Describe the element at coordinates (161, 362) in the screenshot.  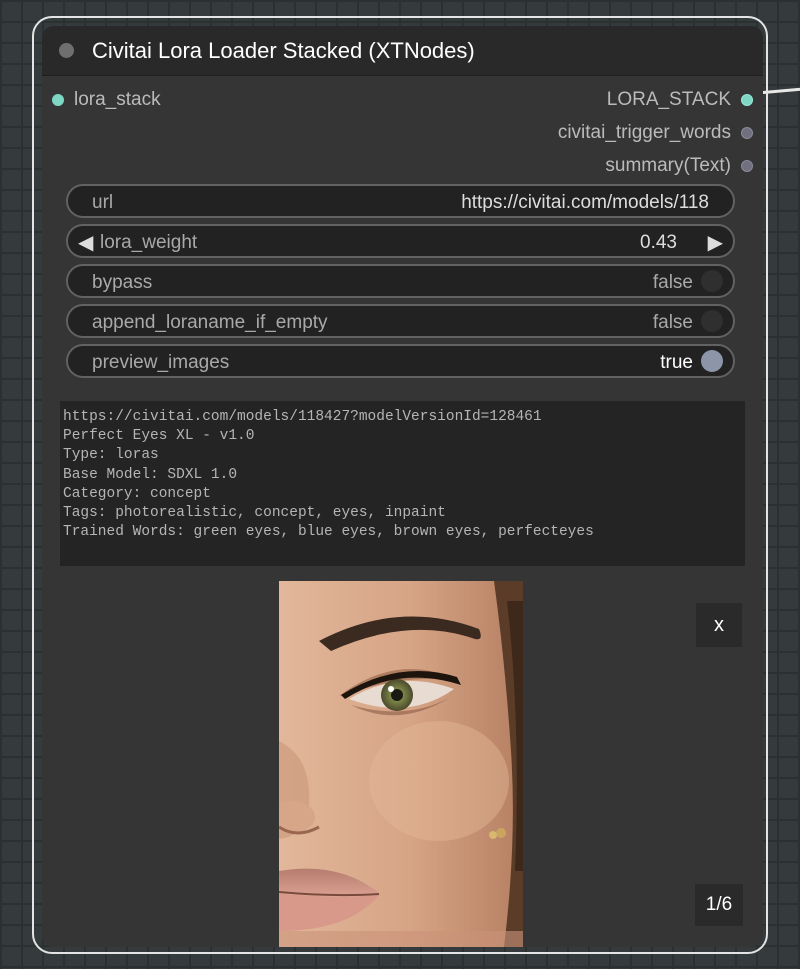
I see `widget-label: preview_images` at that location.